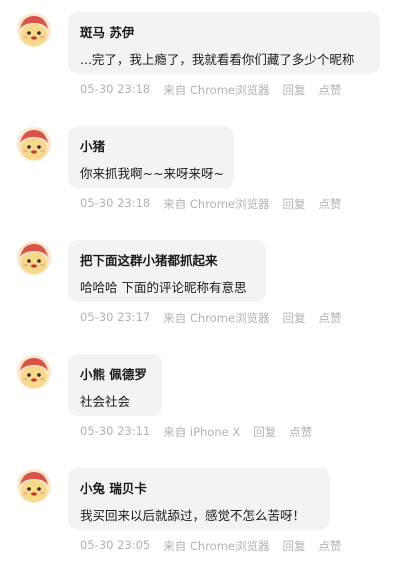 Image resolution: width=400 pixels, height=568 pixels. Describe the element at coordinates (113, 373) in the screenshot. I see `comment-author: 小熊 佩德罗` at that location.